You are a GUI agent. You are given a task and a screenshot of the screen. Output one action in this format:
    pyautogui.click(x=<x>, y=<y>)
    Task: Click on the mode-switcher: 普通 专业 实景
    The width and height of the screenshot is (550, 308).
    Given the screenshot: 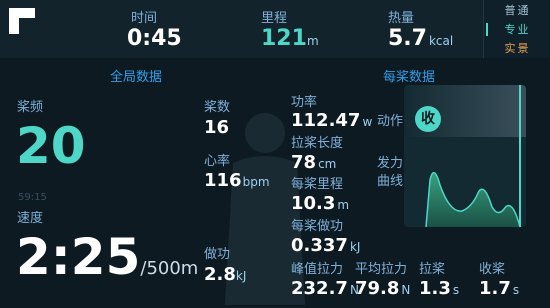 What is the action you would take?
    pyautogui.click(x=516, y=29)
    